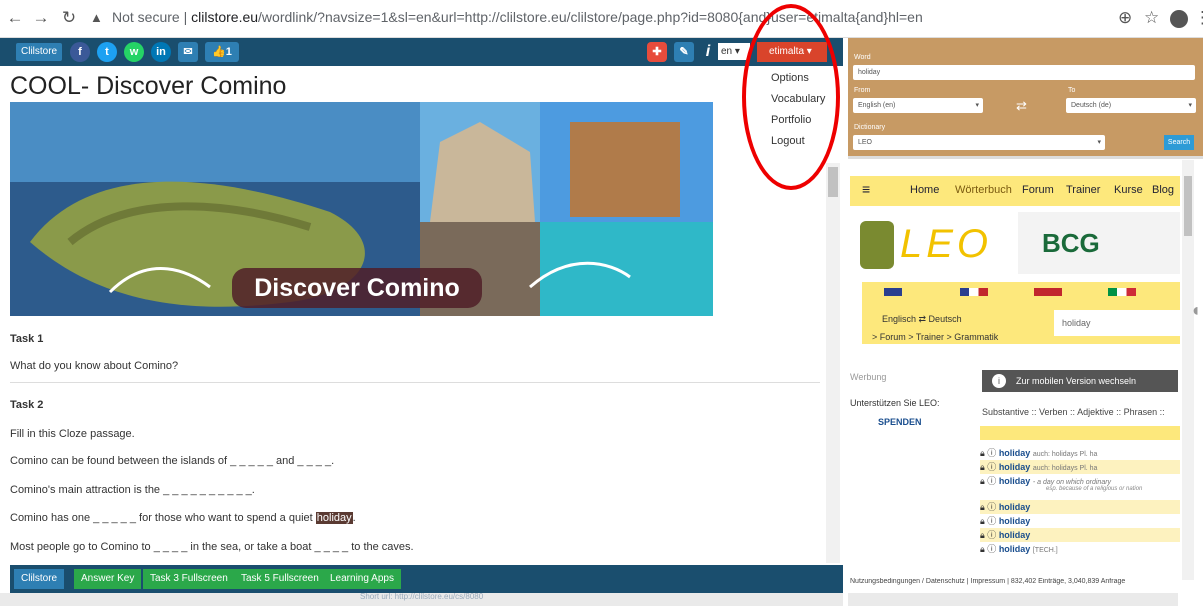 This screenshot has width=1203, height=606. Describe the element at coordinates (935, 246) in the screenshot. I see `leo-logo: LEO` at that location.